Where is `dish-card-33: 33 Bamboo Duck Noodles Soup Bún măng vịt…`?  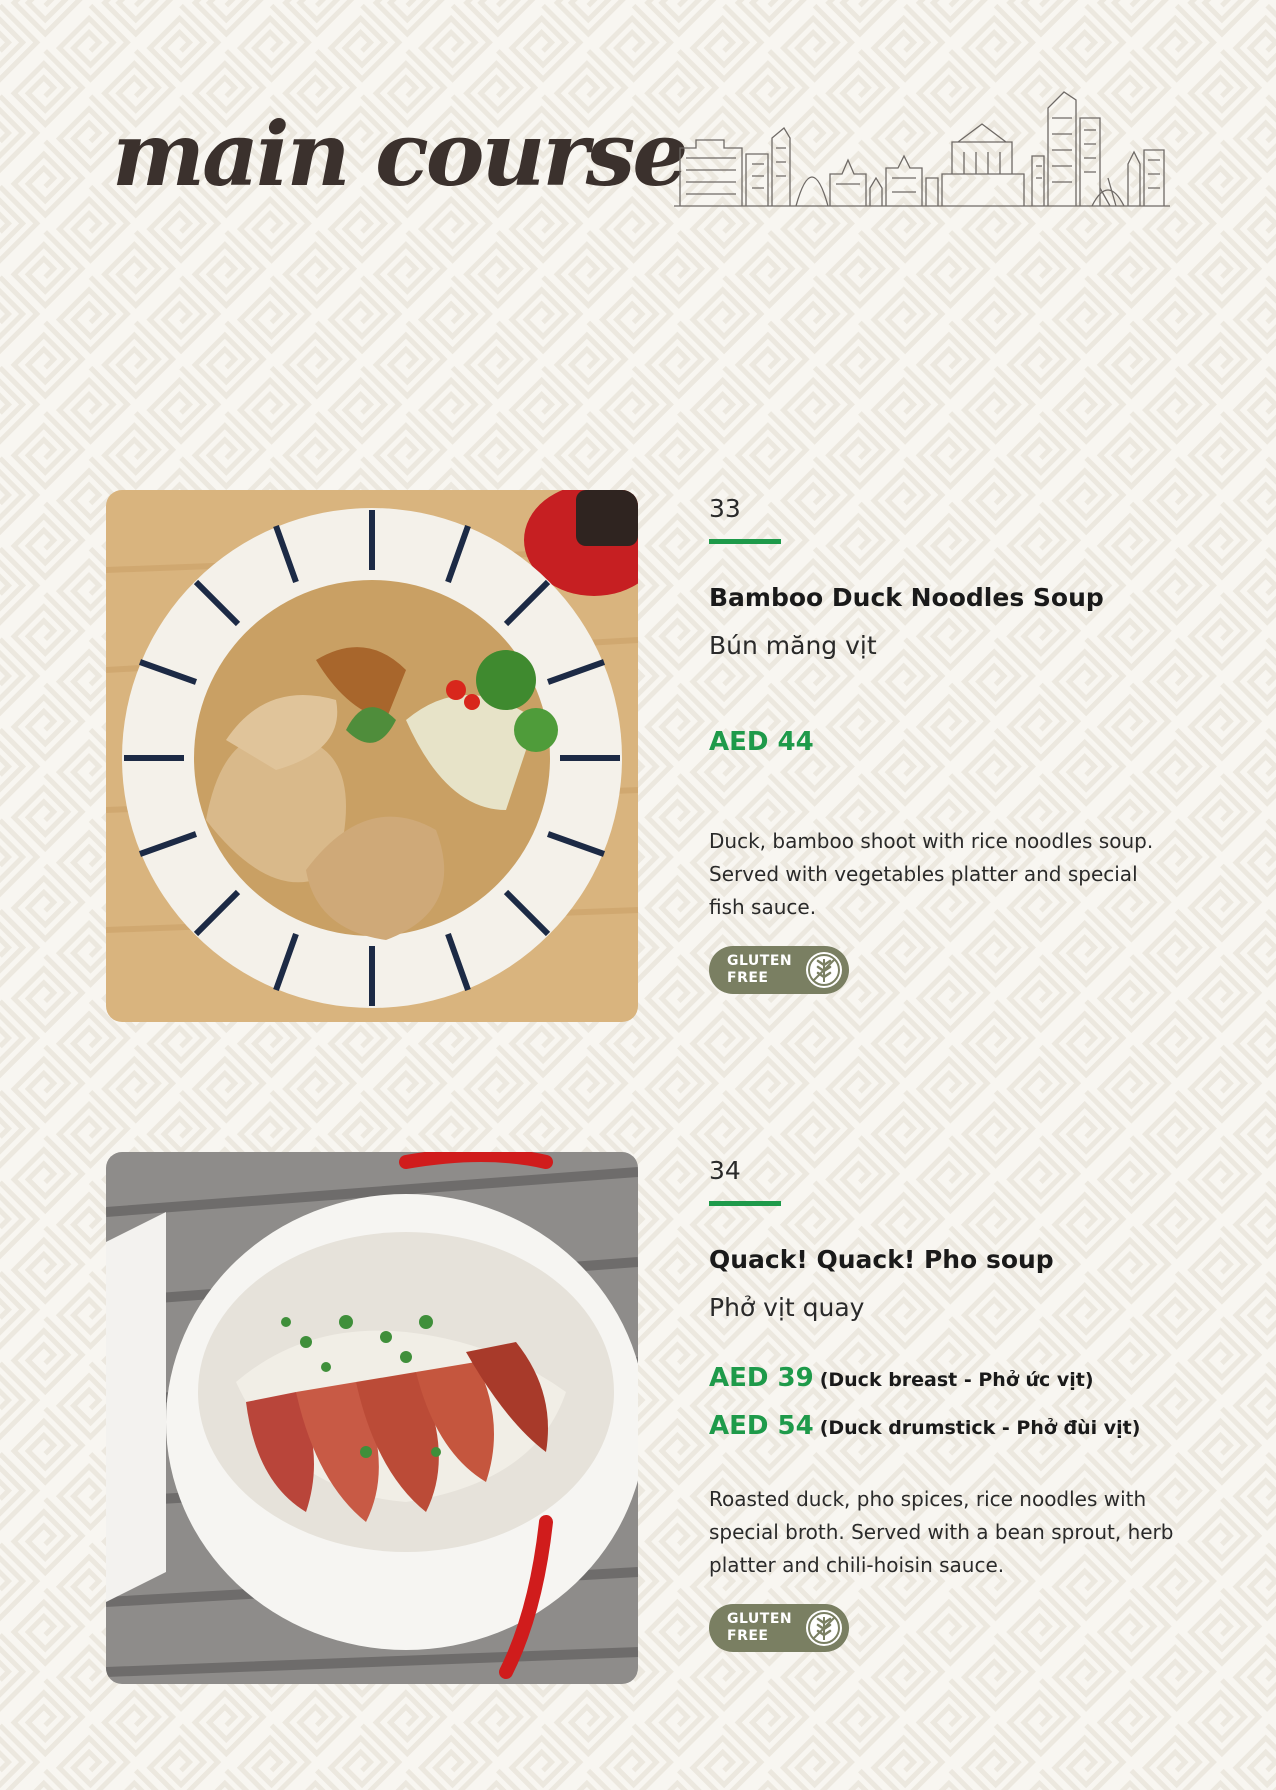
dish-card-33: 33 Bamboo Duck Noodles Soup Bún măng vịt… is located at coordinates (944, 745).